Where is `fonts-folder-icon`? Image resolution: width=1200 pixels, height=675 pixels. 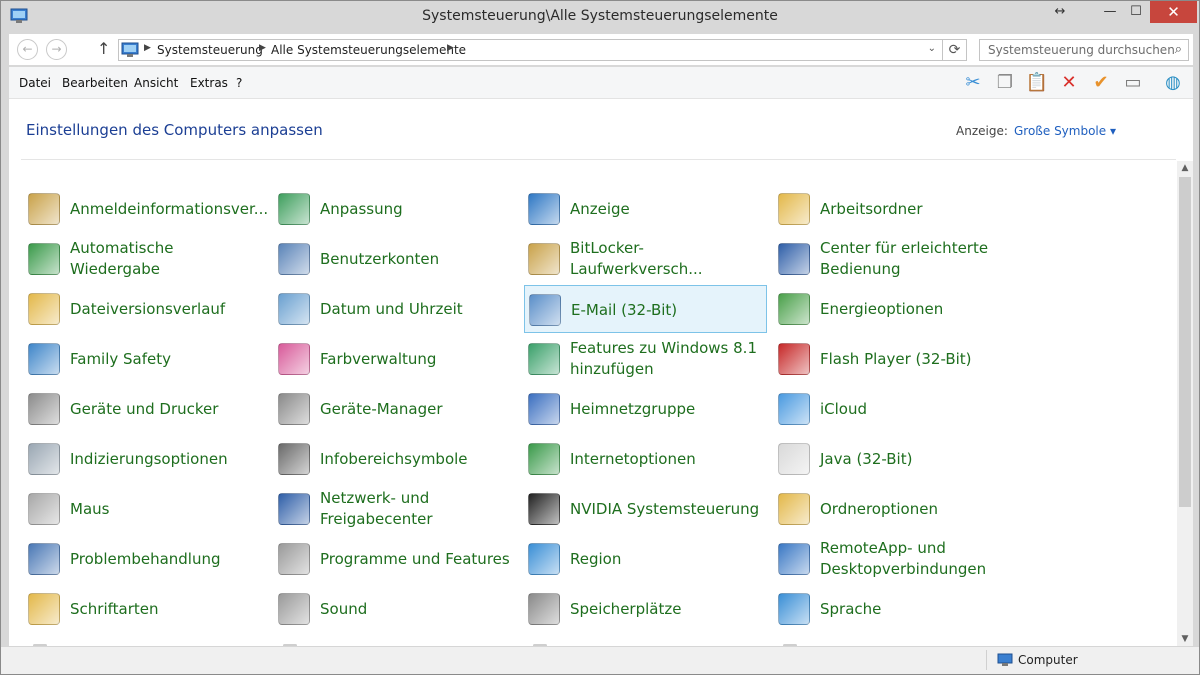
fonts-folder-icon is located at coordinates (44, 609).